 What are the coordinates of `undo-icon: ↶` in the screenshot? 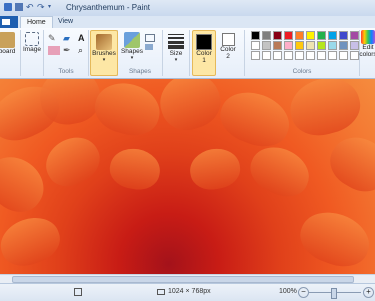 It's located at (30, 7).